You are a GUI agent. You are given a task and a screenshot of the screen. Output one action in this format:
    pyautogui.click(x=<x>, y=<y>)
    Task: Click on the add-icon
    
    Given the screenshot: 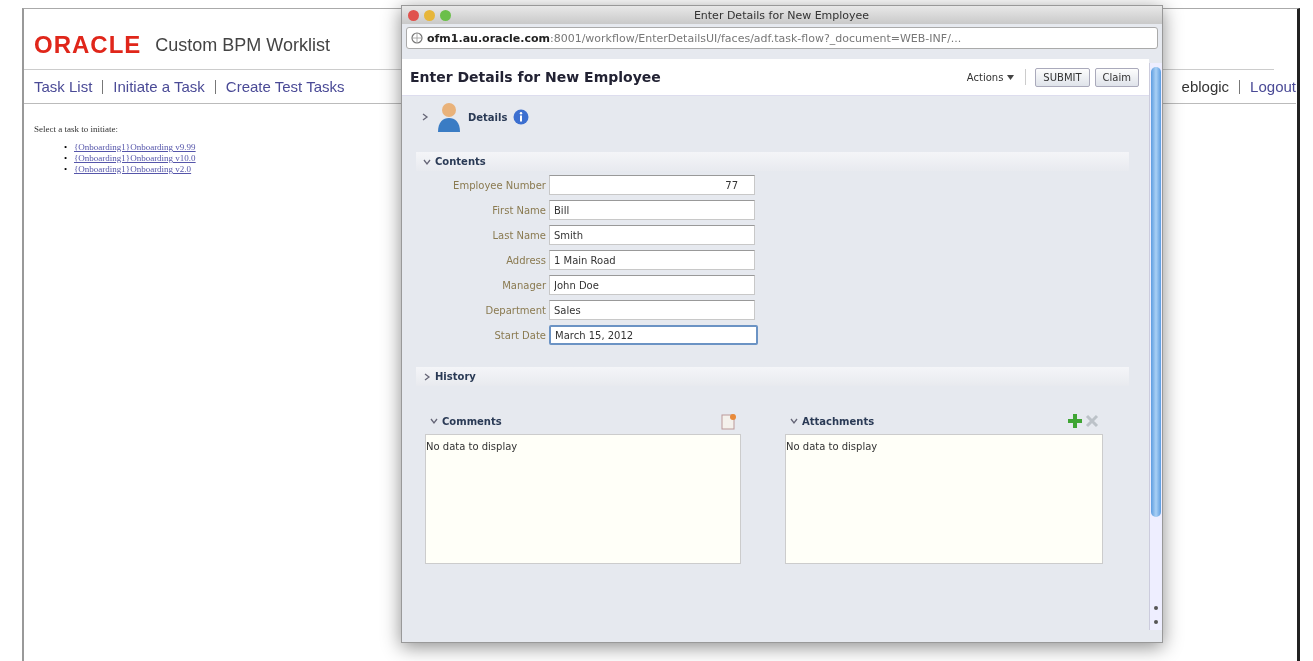 What is the action you would take?
    pyautogui.click(x=1075, y=421)
    